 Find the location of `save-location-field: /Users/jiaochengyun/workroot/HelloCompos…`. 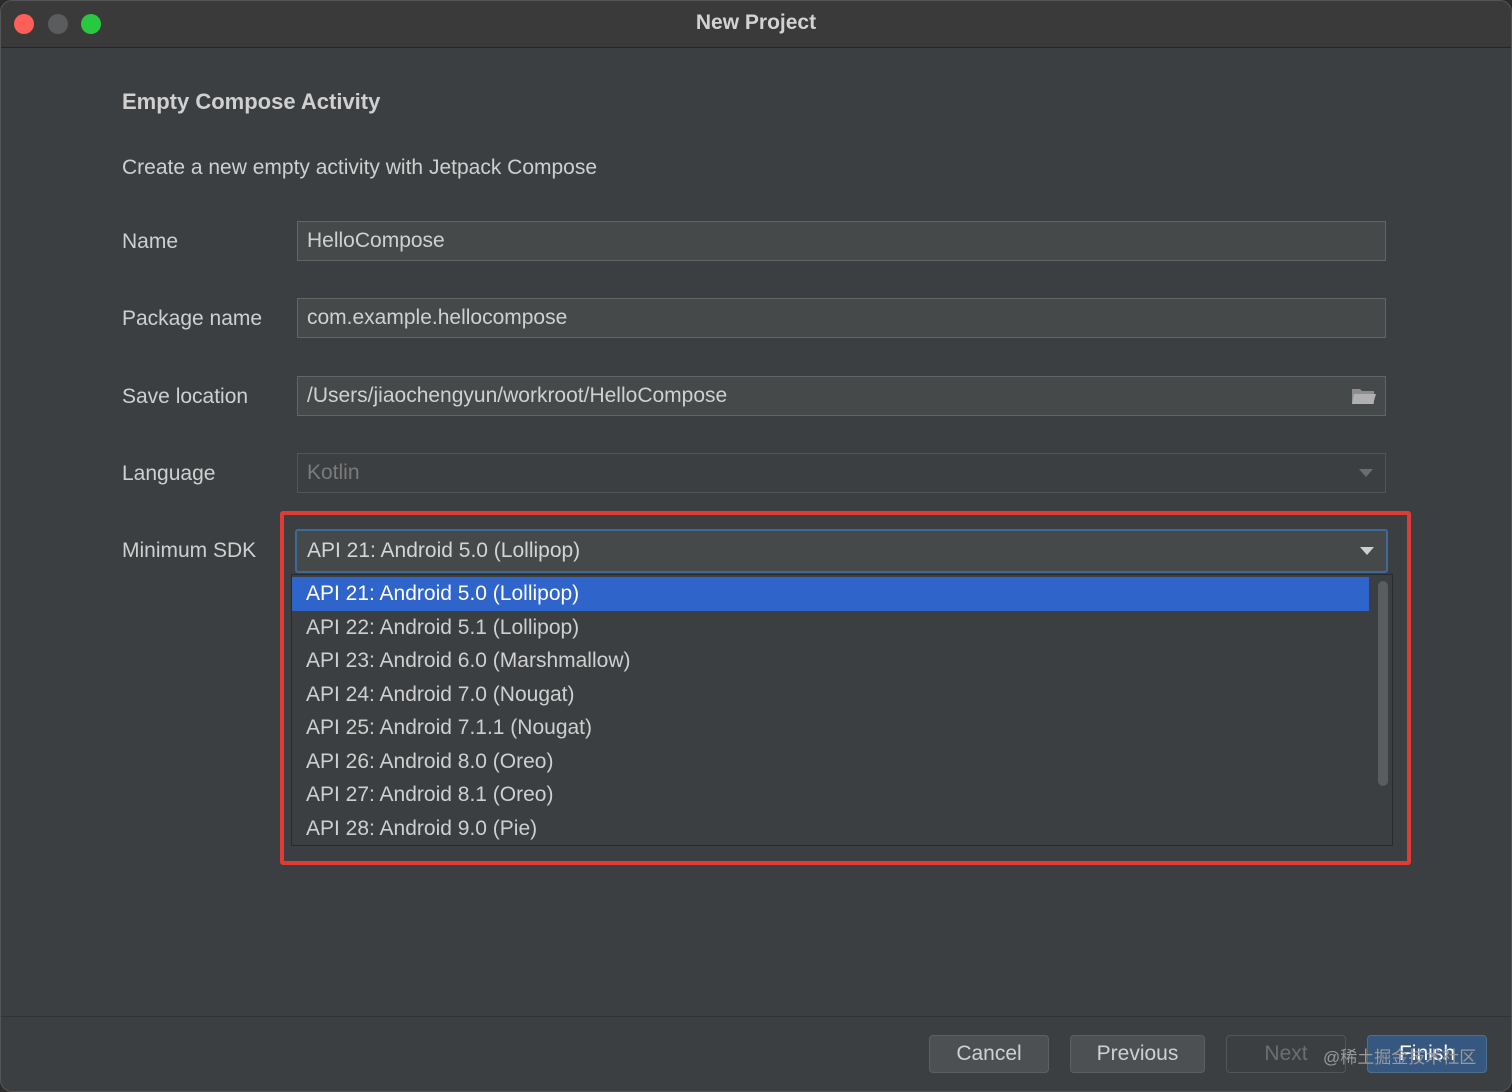

save-location-field: /Users/jiaochengyun/workroot/HelloCompos… is located at coordinates (841, 396).